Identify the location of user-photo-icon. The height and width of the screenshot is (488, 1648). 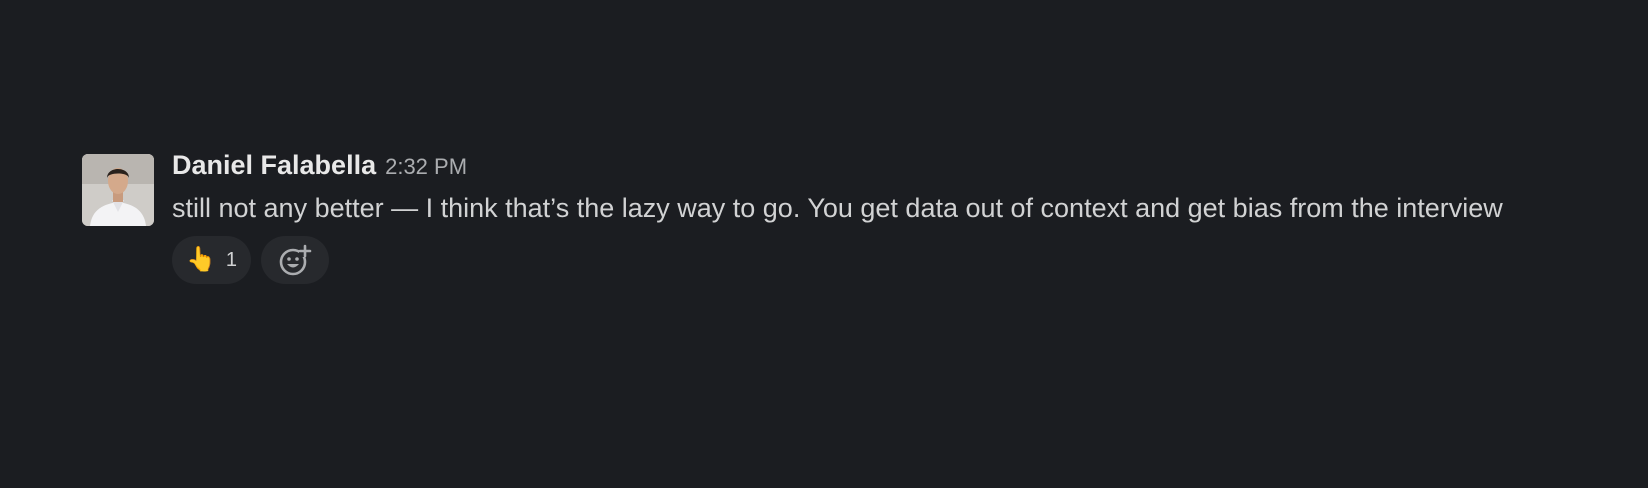
(118, 190).